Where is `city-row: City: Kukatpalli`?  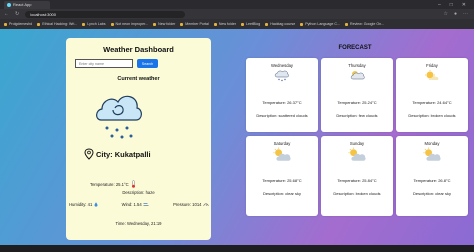 city-row: City: Kukatpalli is located at coordinates (117, 154).